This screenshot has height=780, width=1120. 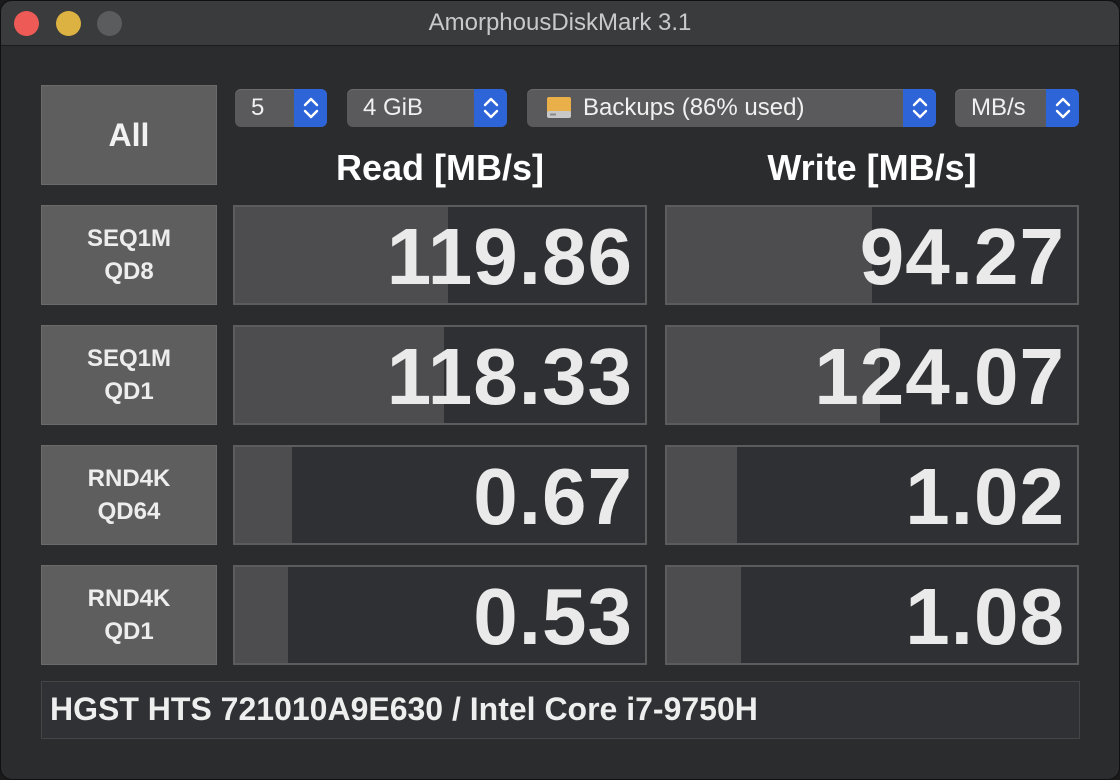 I want to click on read-result-seq1m-qd8: 119.86, so click(x=440, y=255).